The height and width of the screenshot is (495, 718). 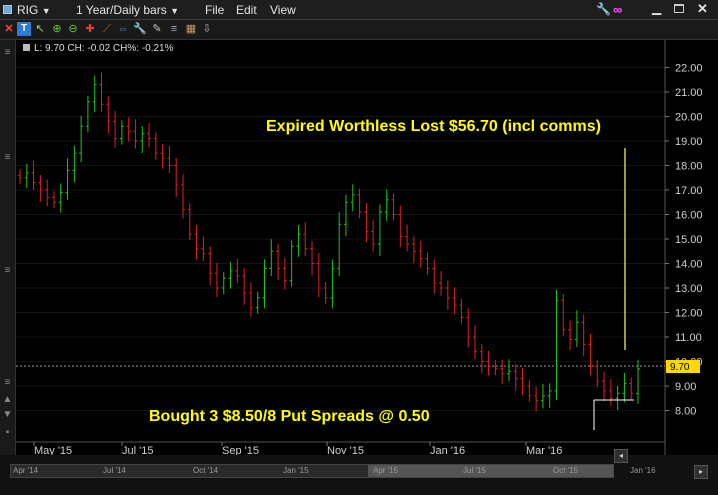 I want to click on scroll-right-icon: ▸, so click(x=701, y=472).